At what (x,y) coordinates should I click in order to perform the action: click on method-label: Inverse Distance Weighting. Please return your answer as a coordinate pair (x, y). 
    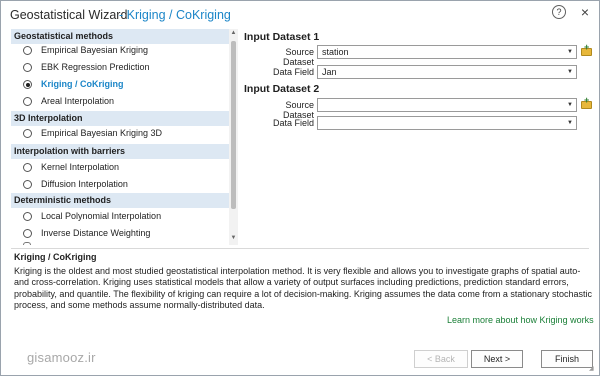
    Looking at the image, I should click on (96, 233).